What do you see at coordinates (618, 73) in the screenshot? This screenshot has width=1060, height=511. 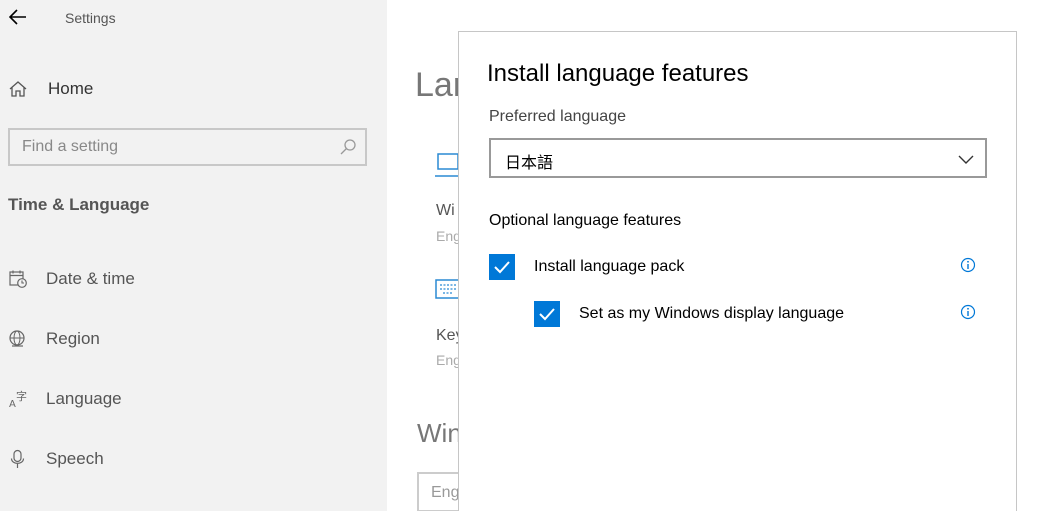 I see `dialog-title: Install language features` at bounding box center [618, 73].